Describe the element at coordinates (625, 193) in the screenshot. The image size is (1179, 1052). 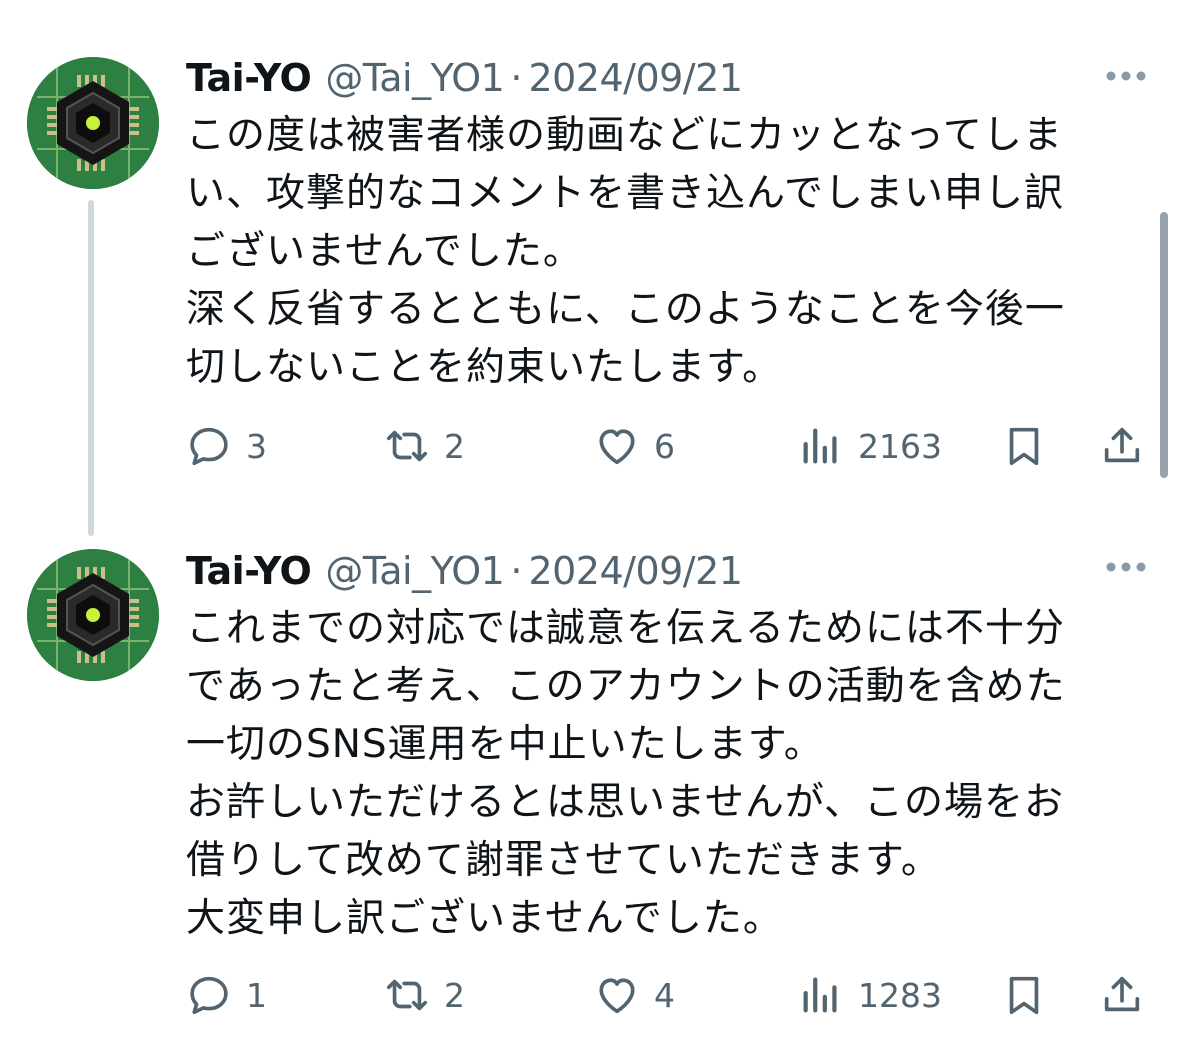
I see `tweet-text-line: い、攻撃的なコメントを書き込んでしまい申し訳` at that location.